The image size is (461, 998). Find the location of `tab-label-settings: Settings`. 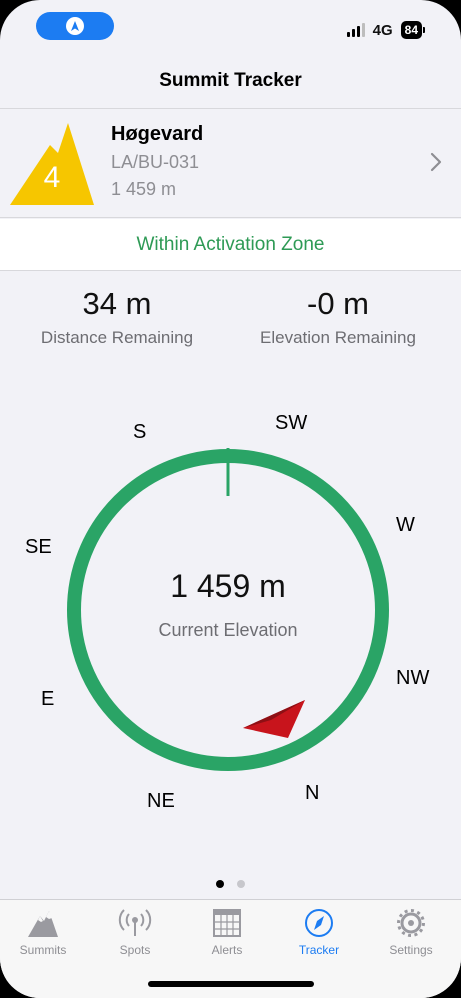

tab-label-settings: Settings is located at coordinates (411, 950).